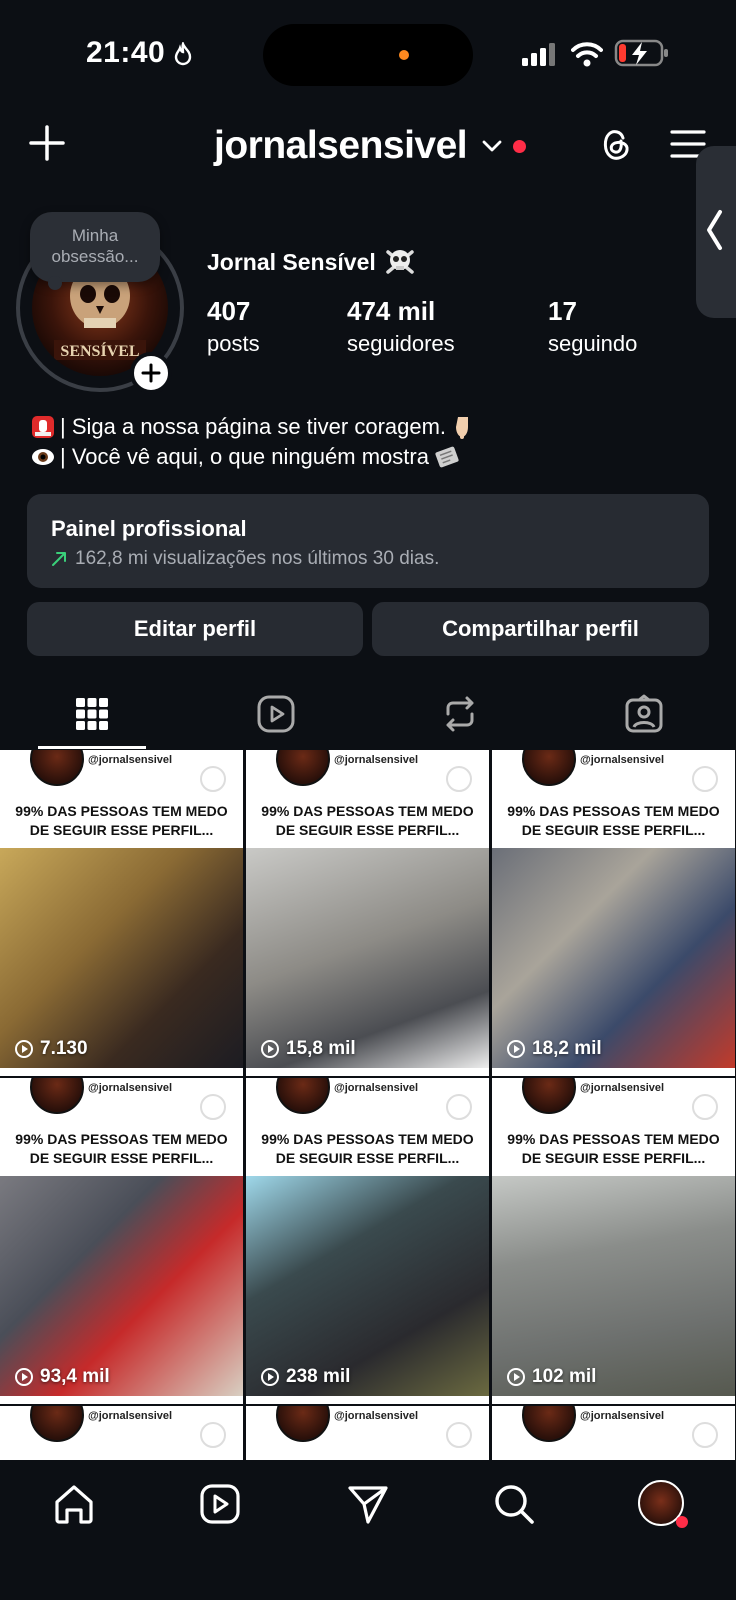 The width and height of the screenshot is (736, 1600). I want to click on wifi-icon, so click(587, 54).